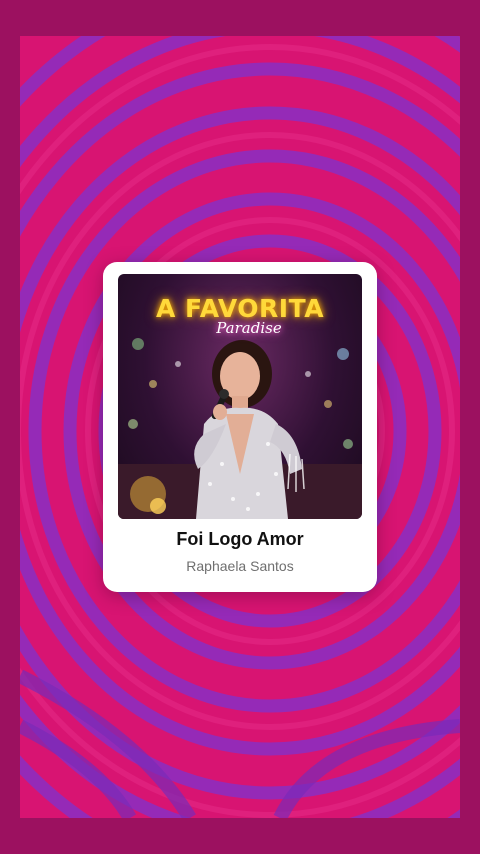 The image size is (480, 854). What do you see at coordinates (240, 539) in the screenshot?
I see `song-title: Foi Logo Amor` at bounding box center [240, 539].